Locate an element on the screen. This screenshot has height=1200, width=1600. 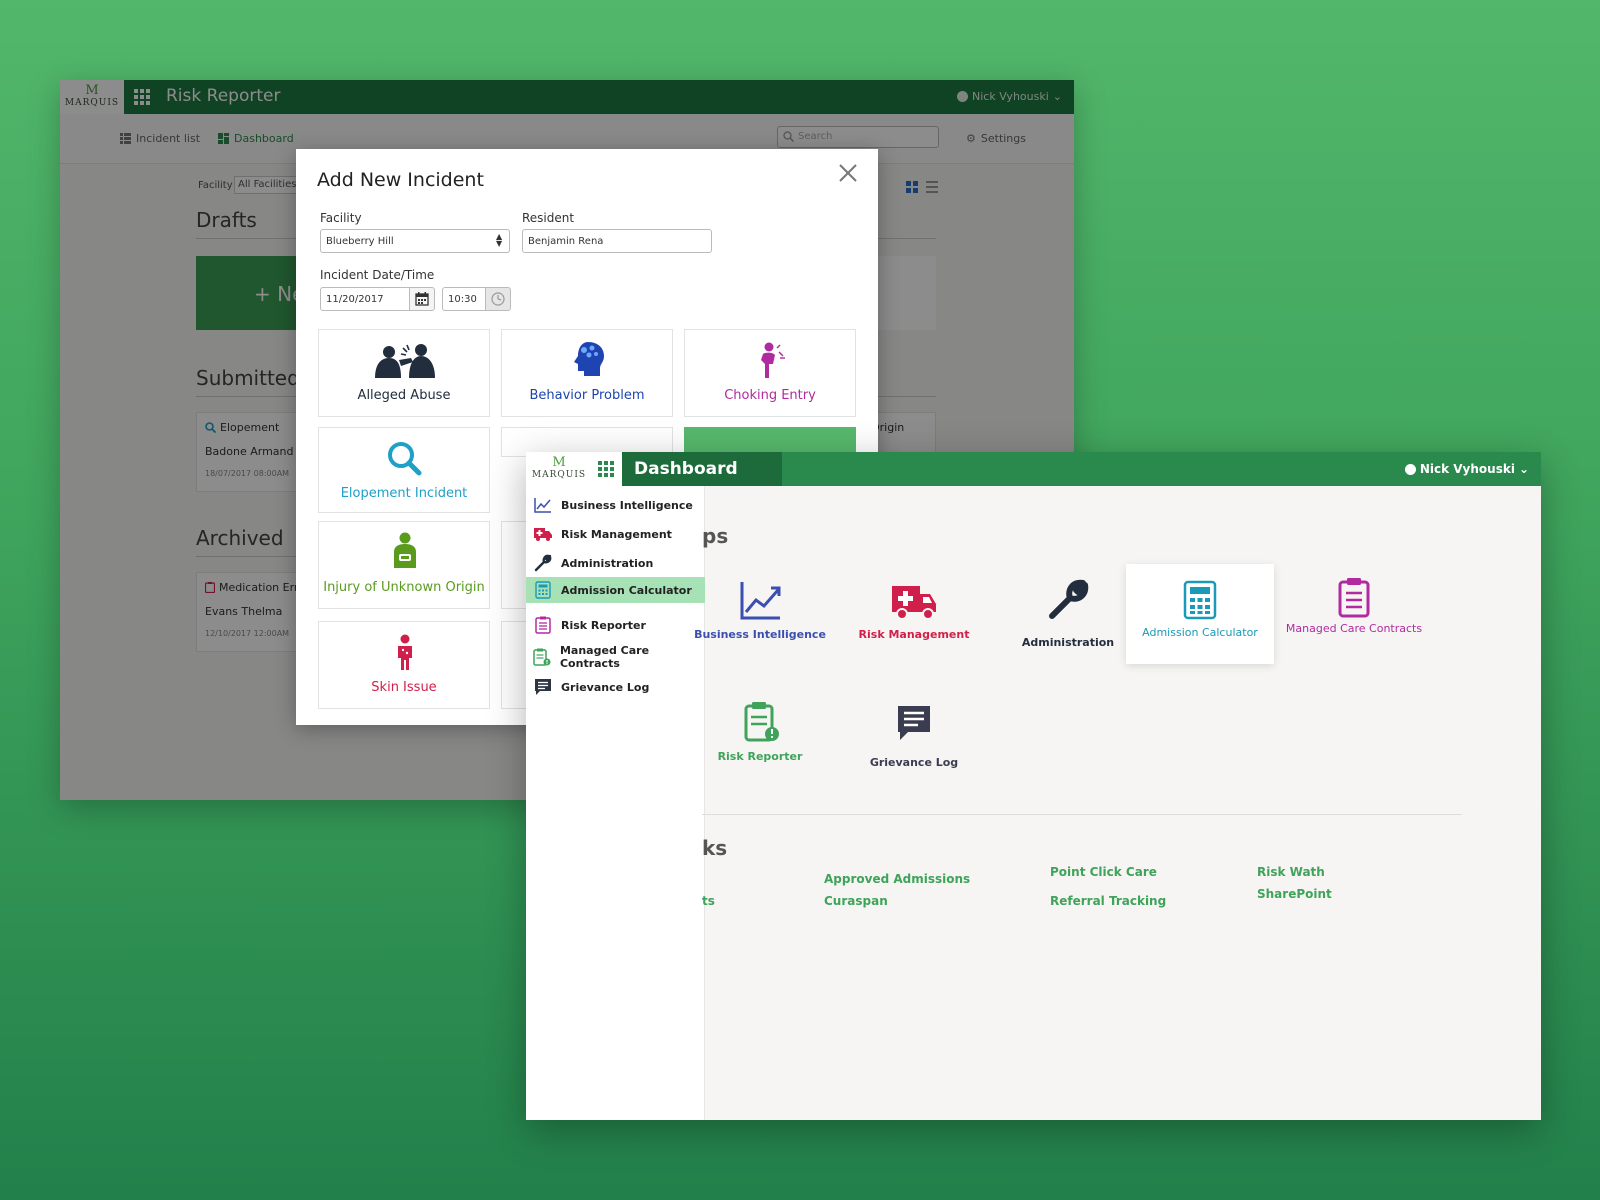
tile-elopement-incident: Elopement Incident is located at coordinates (404, 470).